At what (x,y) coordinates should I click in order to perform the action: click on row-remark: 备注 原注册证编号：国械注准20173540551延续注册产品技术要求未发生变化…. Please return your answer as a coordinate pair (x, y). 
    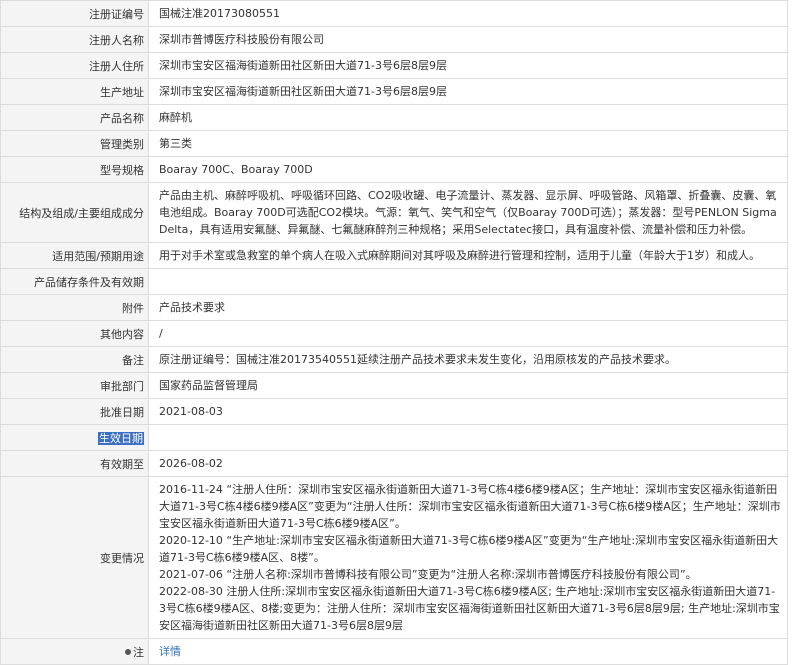
    Looking at the image, I should click on (394, 359).